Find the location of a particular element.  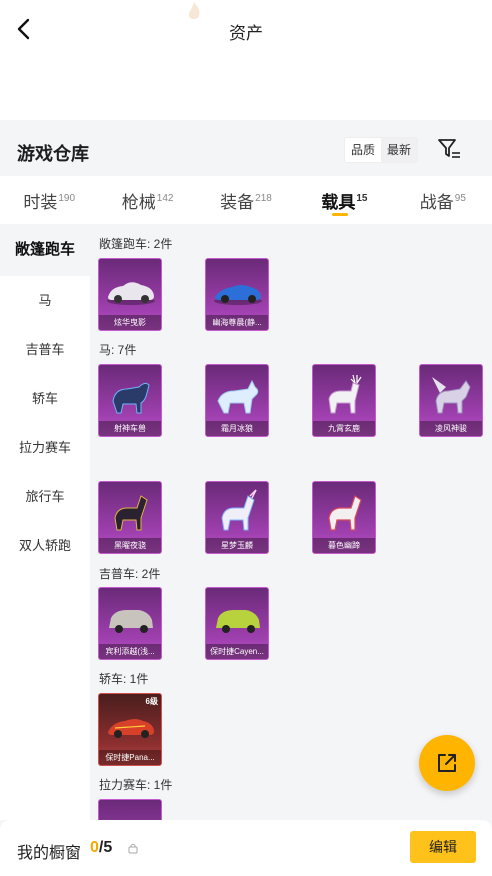

tab-vehicles: 载具15 is located at coordinates (344, 200).